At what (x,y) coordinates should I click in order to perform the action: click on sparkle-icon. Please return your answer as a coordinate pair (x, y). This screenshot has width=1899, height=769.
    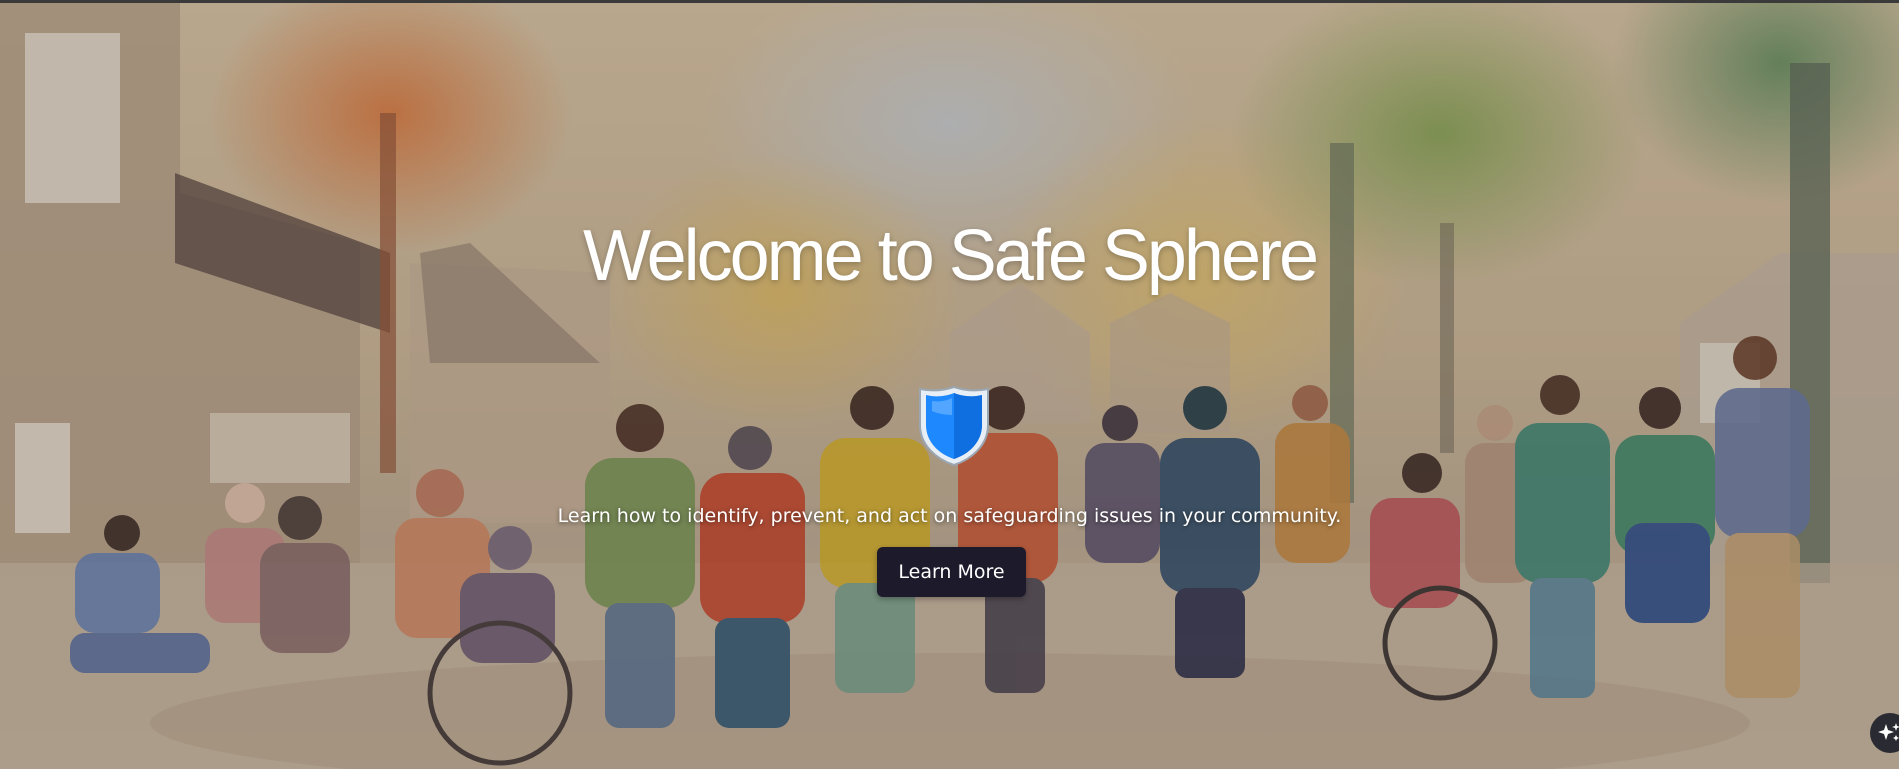
    Looking at the image, I should click on (1888, 732).